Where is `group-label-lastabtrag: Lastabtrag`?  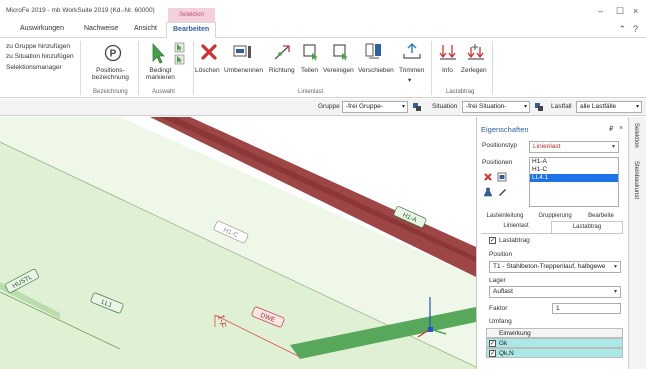
group-label-lastabtrag: Lastabtrag is located at coordinates (460, 92).